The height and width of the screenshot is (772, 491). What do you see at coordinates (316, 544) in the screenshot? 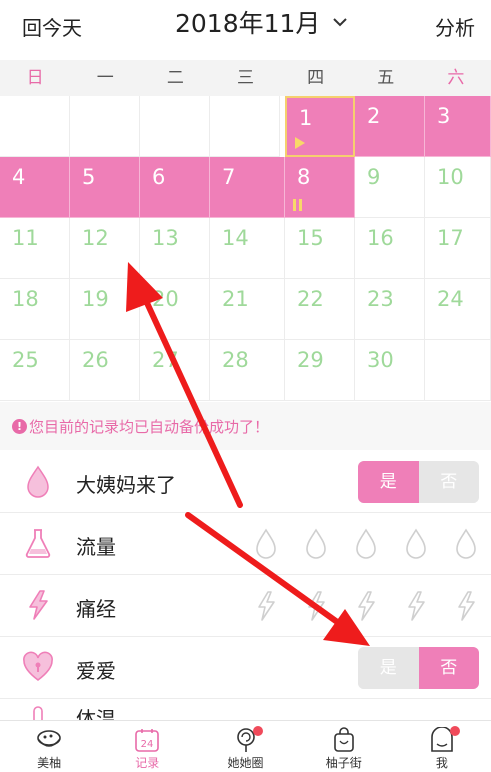
I see `flow-level-2-drop-icon` at bounding box center [316, 544].